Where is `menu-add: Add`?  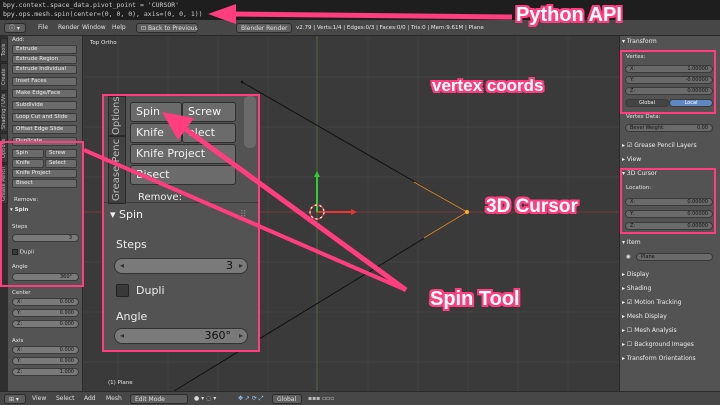
menu-add: Add is located at coordinates (90, 399).